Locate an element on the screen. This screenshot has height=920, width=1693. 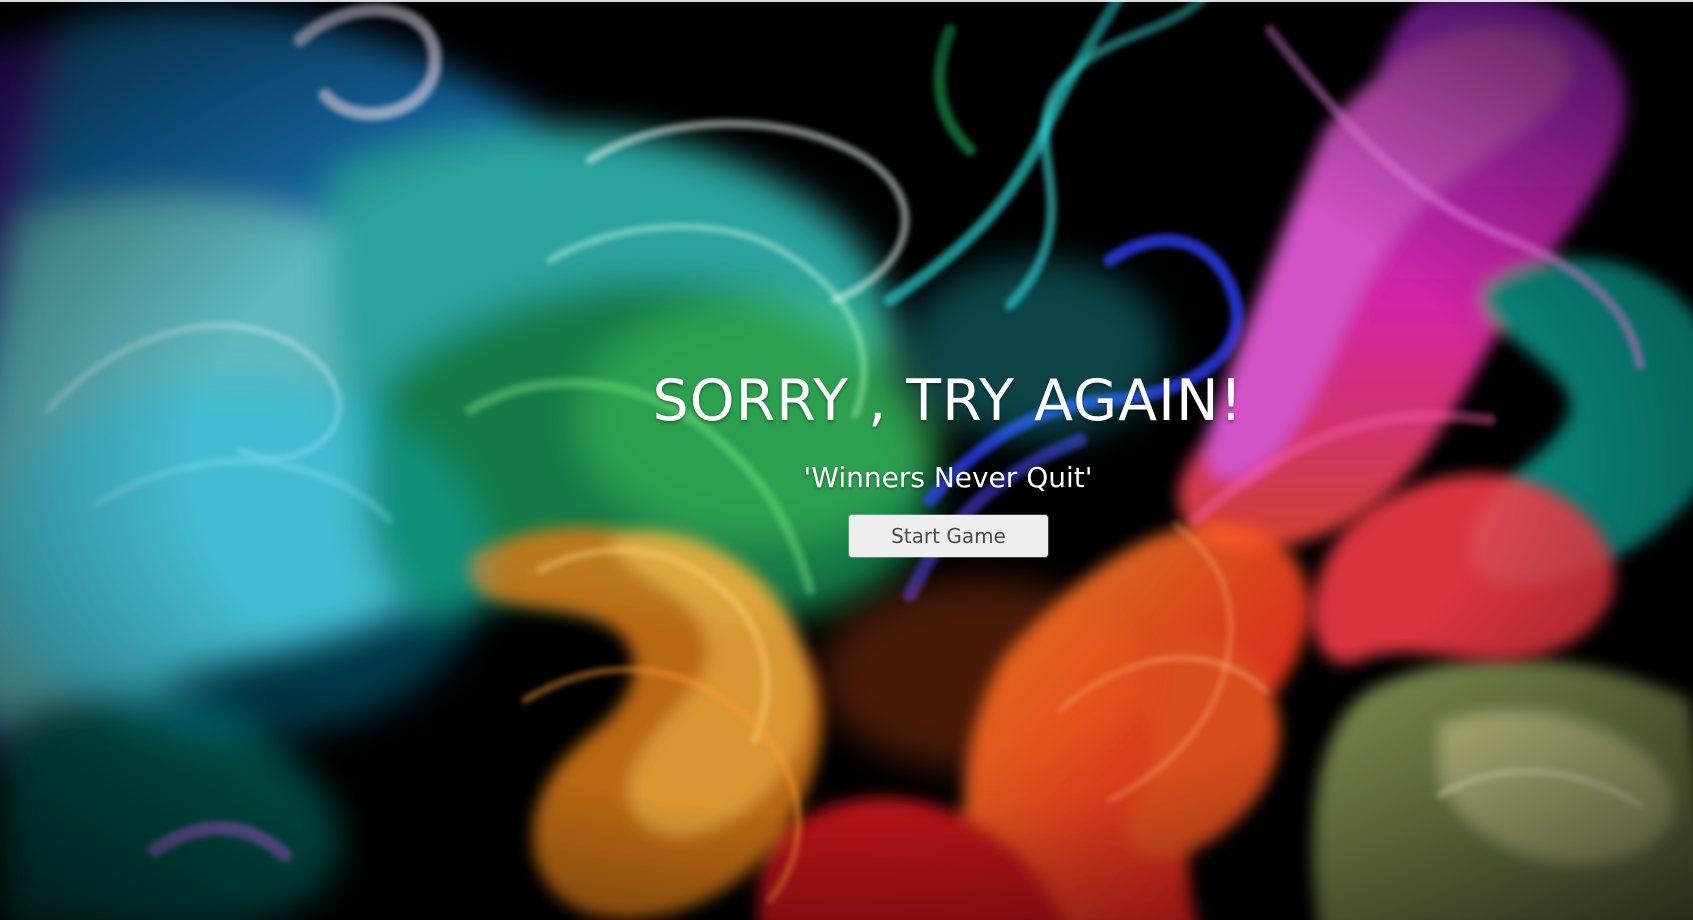
page-title: SORRY , TRY AGAIN! is located at coordinates (948, 401).